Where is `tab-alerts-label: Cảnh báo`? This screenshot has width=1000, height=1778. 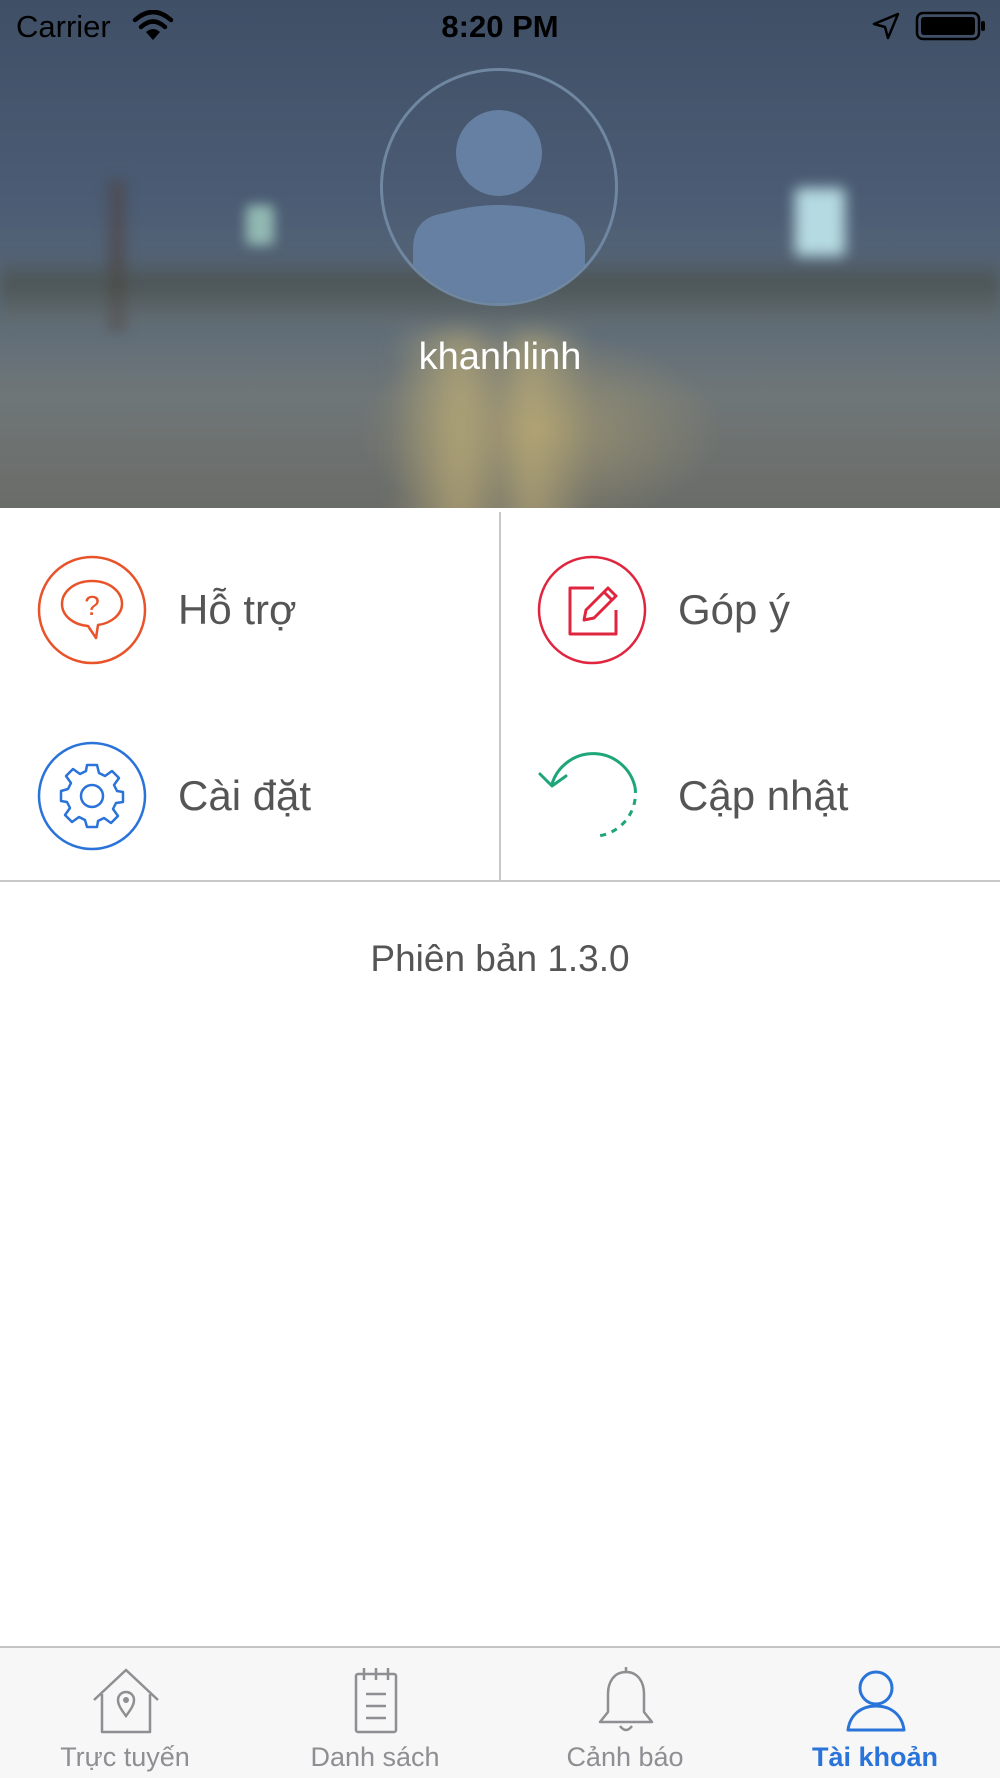
tab-alerts-label: Cảnh báo is located at coordinates (625, 1757).